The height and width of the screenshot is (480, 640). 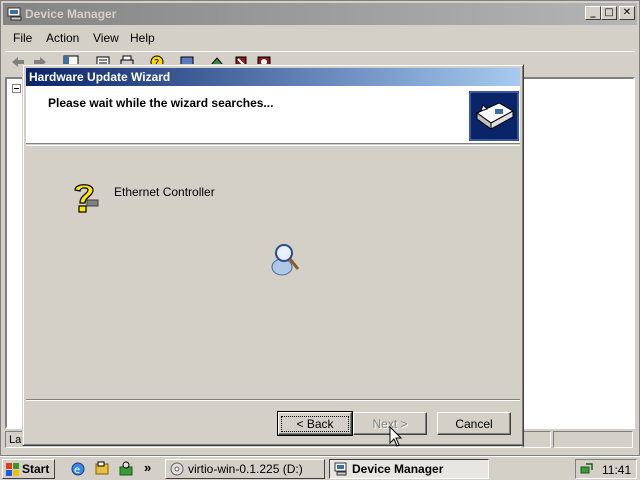 What do you see at coordinates (62, 38) in the screenshot?
I see `menu-action: Action` at bounding box center [62, 38].